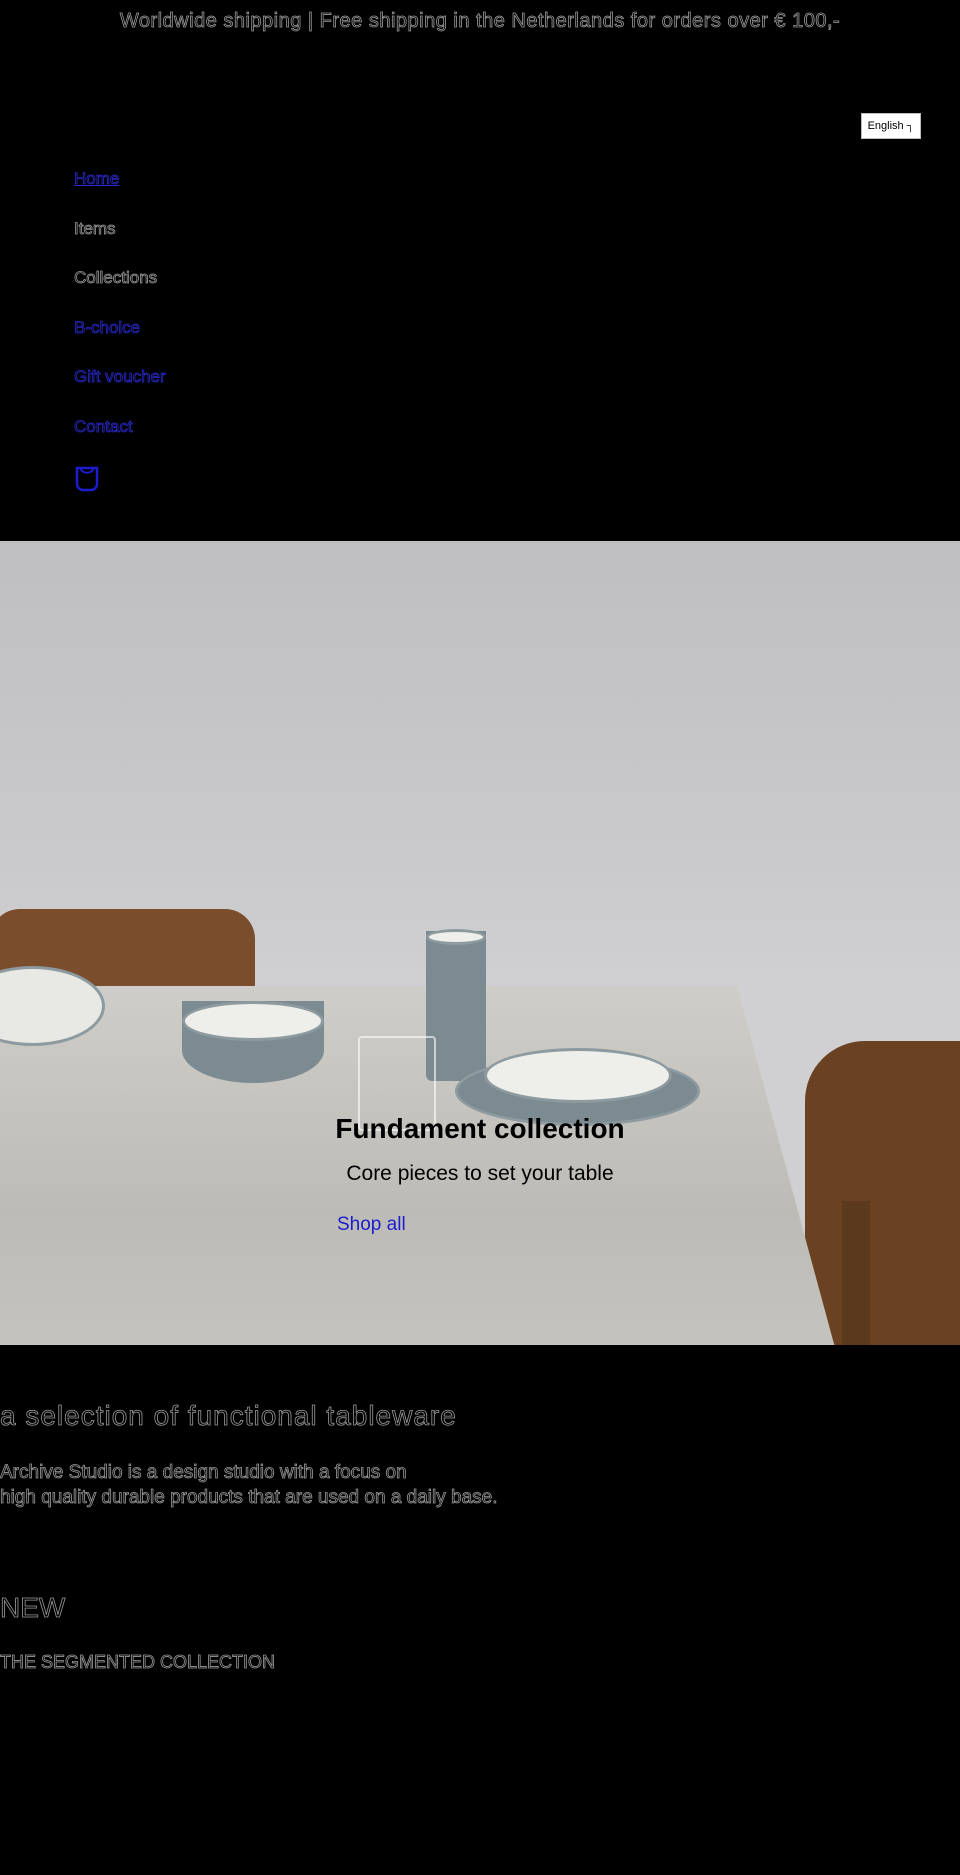 Image resolution: width=960 pixels, height=1875 pixels. What do you see at coordinates (480, 1128) in the screenshot?
I see `hero-title: Fundament collection` at bounding box center [480, 1128].